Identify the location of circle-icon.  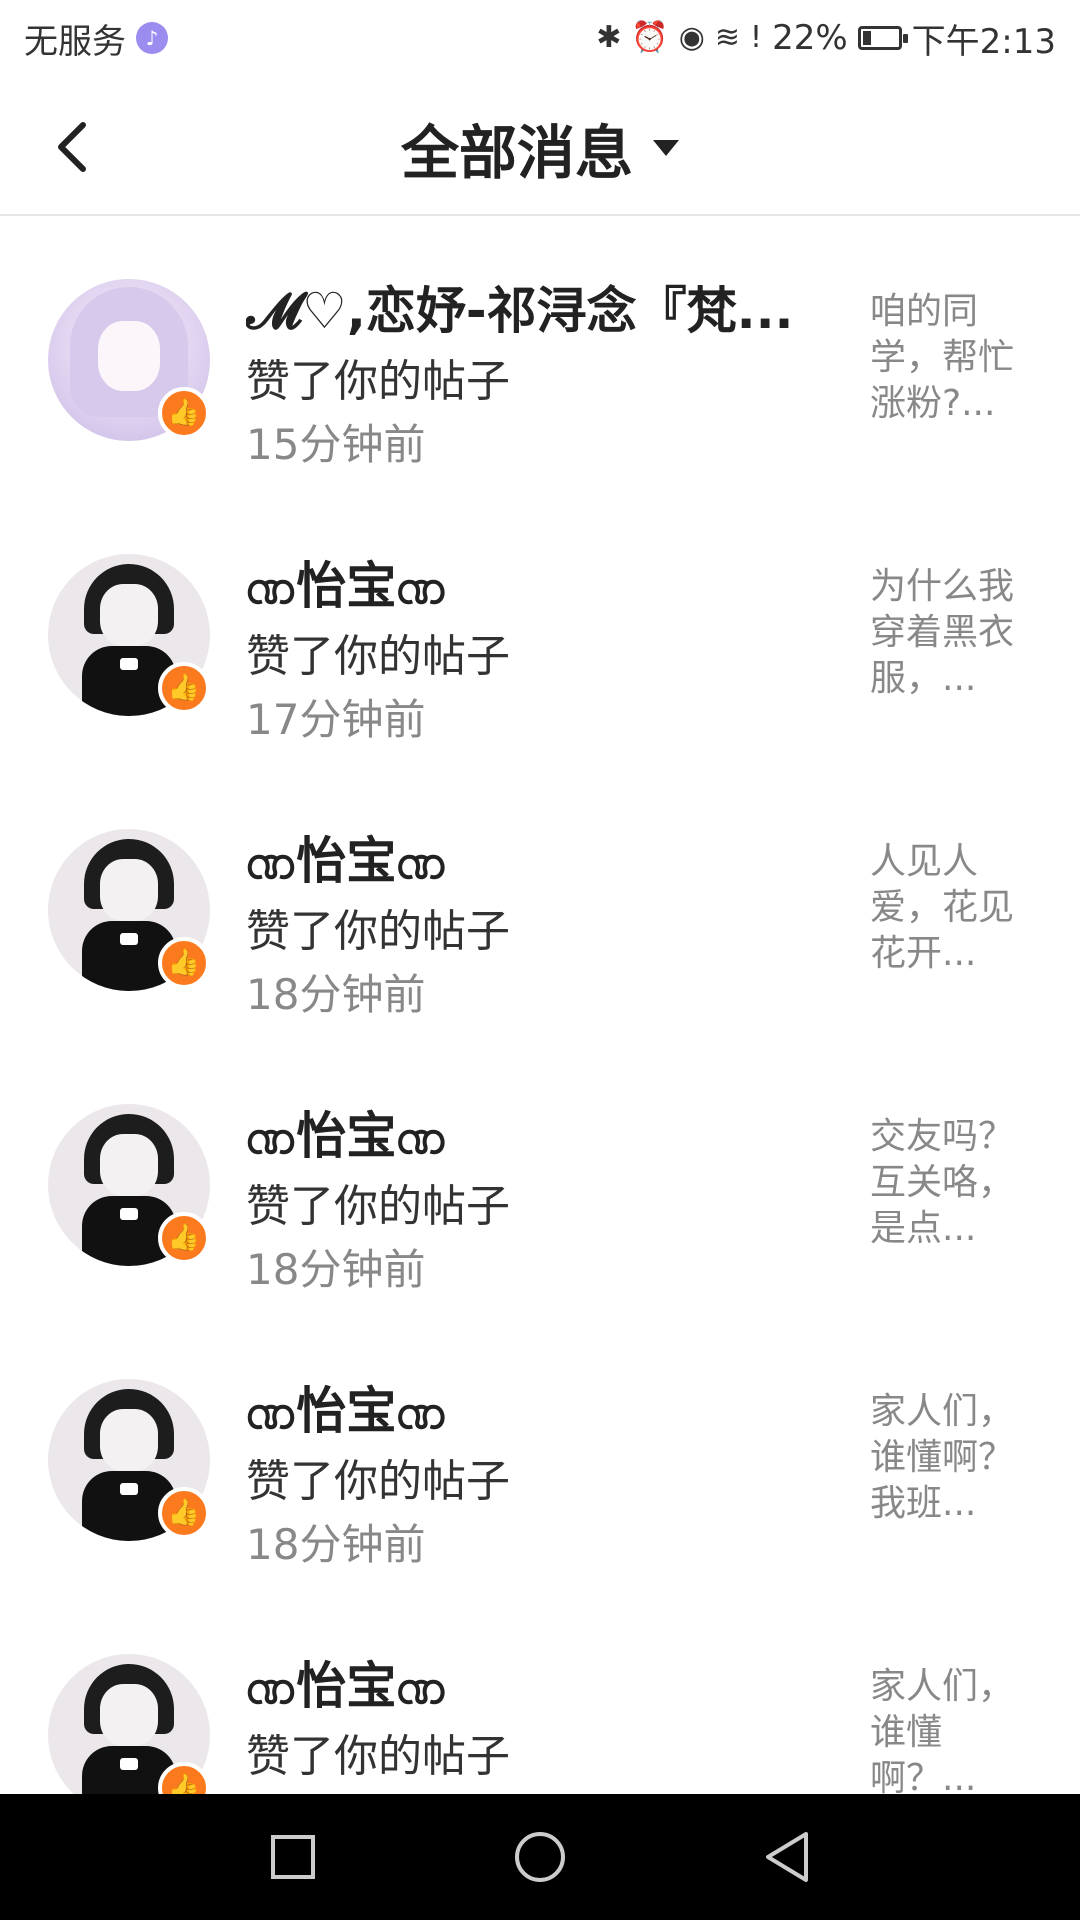
(539, 1857).